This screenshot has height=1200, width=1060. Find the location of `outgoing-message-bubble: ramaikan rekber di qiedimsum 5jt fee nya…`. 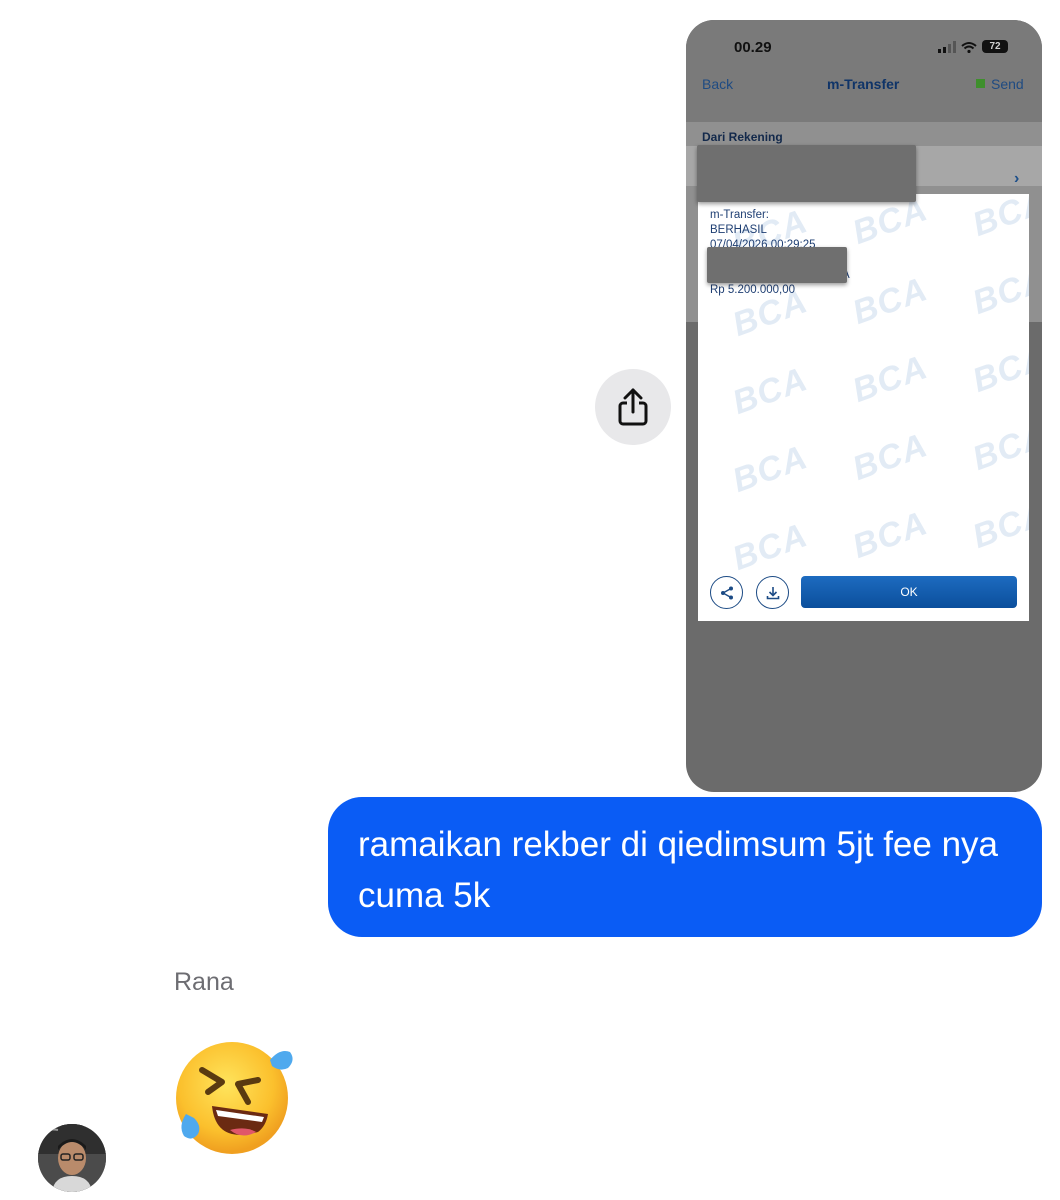

outgoing-message-bubble: ramaikan rekber di qiedimsum 5jt fee nya… is located at coordinates (685, 867).